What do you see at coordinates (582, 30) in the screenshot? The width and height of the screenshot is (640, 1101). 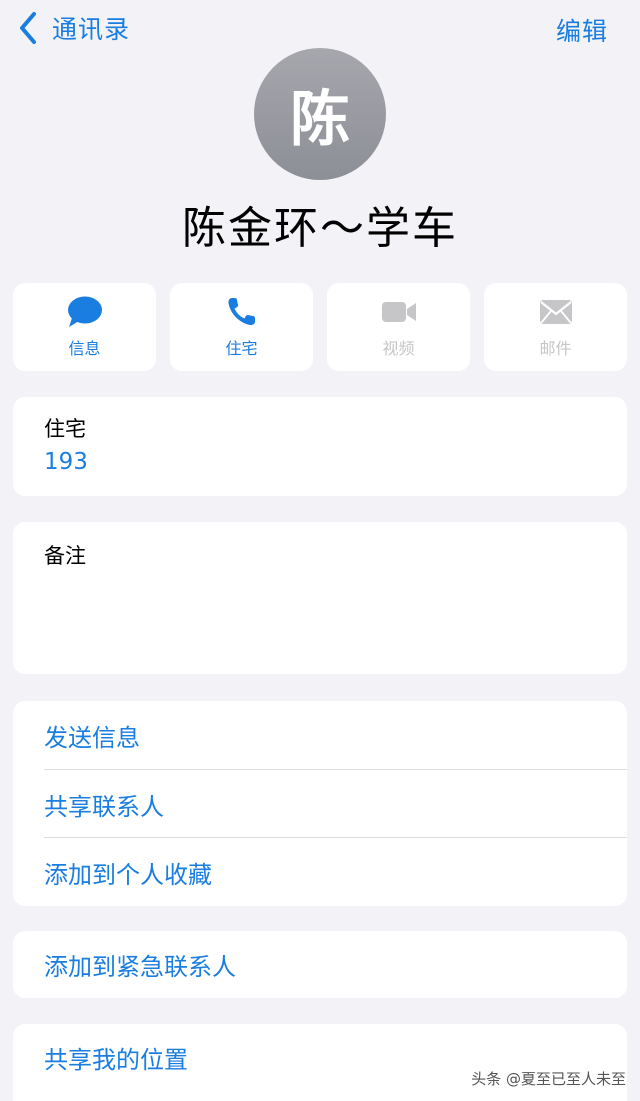 I see `edit-button: 编辑` at bounding box center [582, 30].